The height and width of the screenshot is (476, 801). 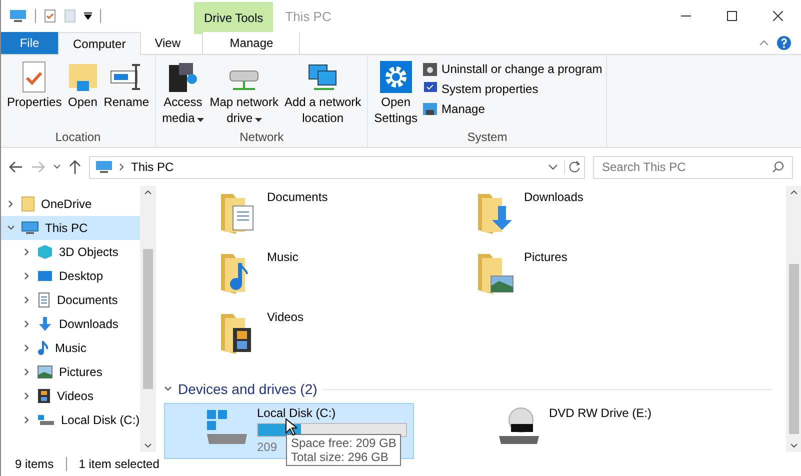 I want to click on expanded-chevron-icon, so click(x=11, y=228).